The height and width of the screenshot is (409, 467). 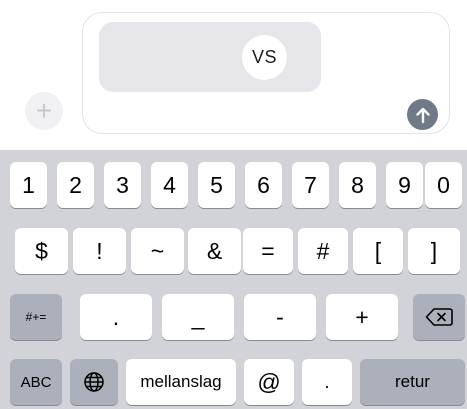 What do you see at coordinates (99, 251) in the screenshot?
I see `key-exclamation: !` at bounding box center [99, 251].